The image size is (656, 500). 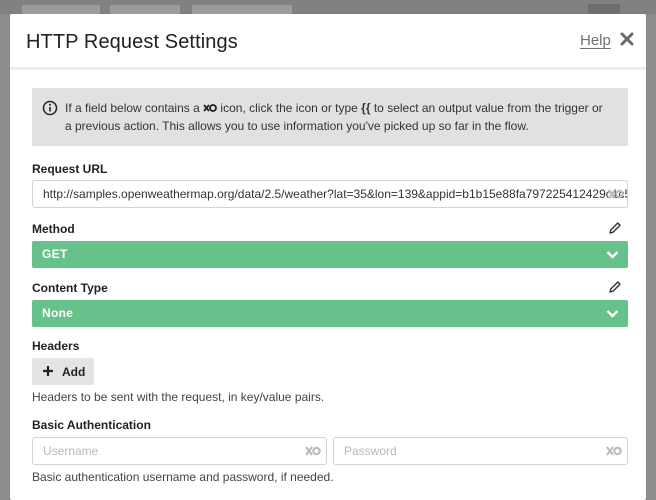 I want to click on request-url-label: Request URL, so click(x=70, y=169).